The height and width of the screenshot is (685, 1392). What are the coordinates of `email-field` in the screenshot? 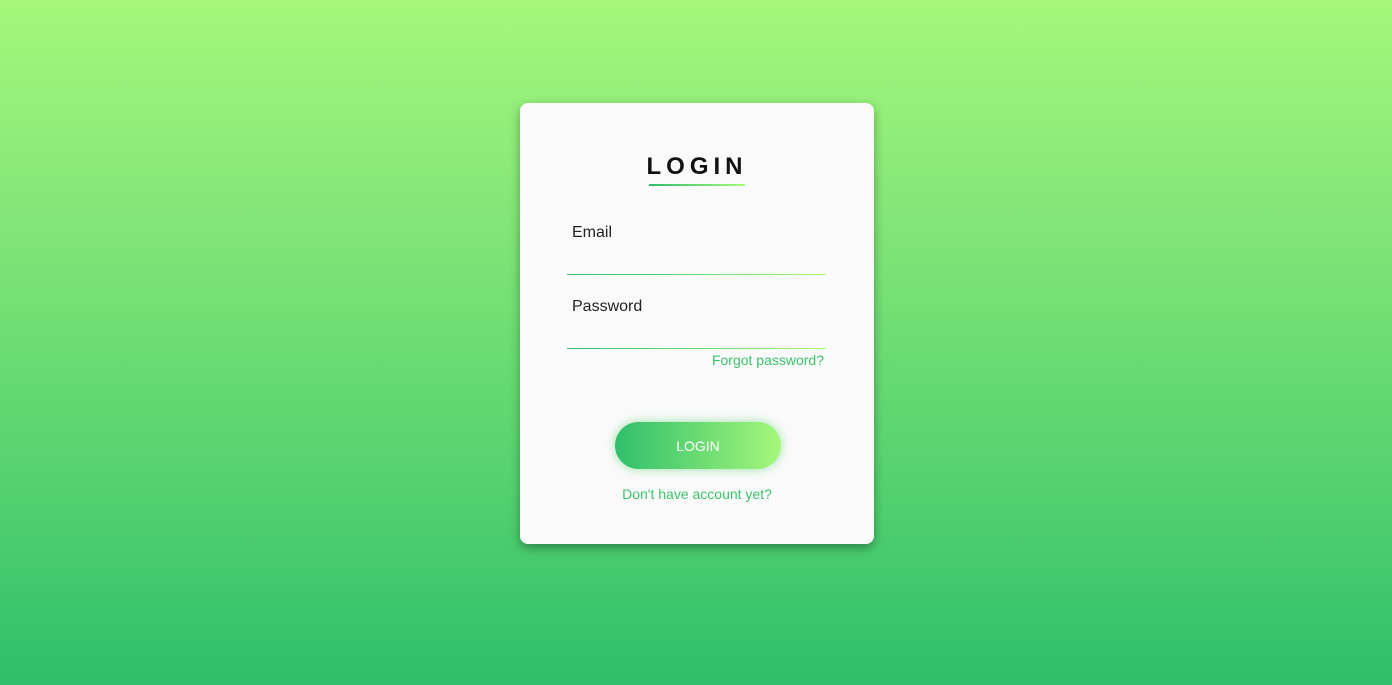 It's located at (696, 261).